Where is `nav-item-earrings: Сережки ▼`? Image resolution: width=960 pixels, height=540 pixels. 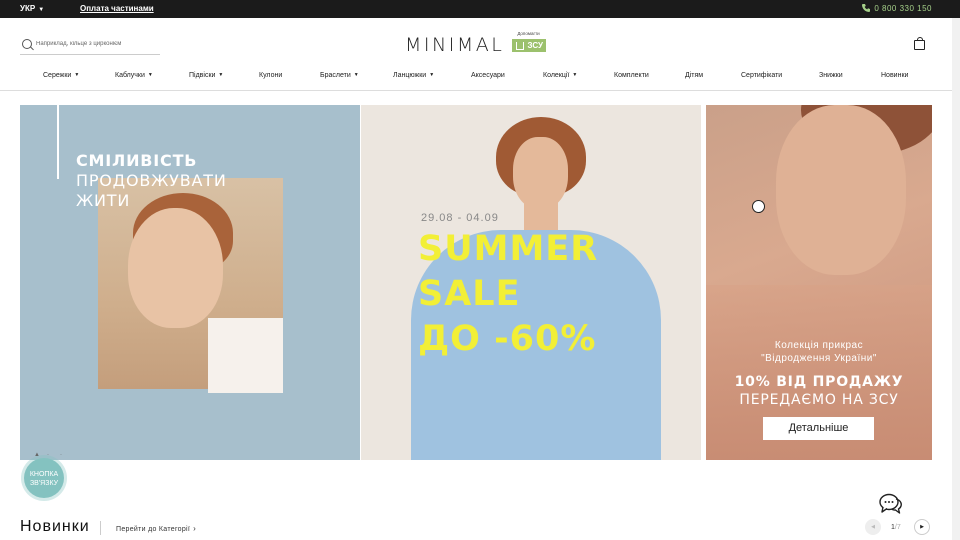 nav-item-earrings: Сережки ▼ is located at coordinates (61, 75).